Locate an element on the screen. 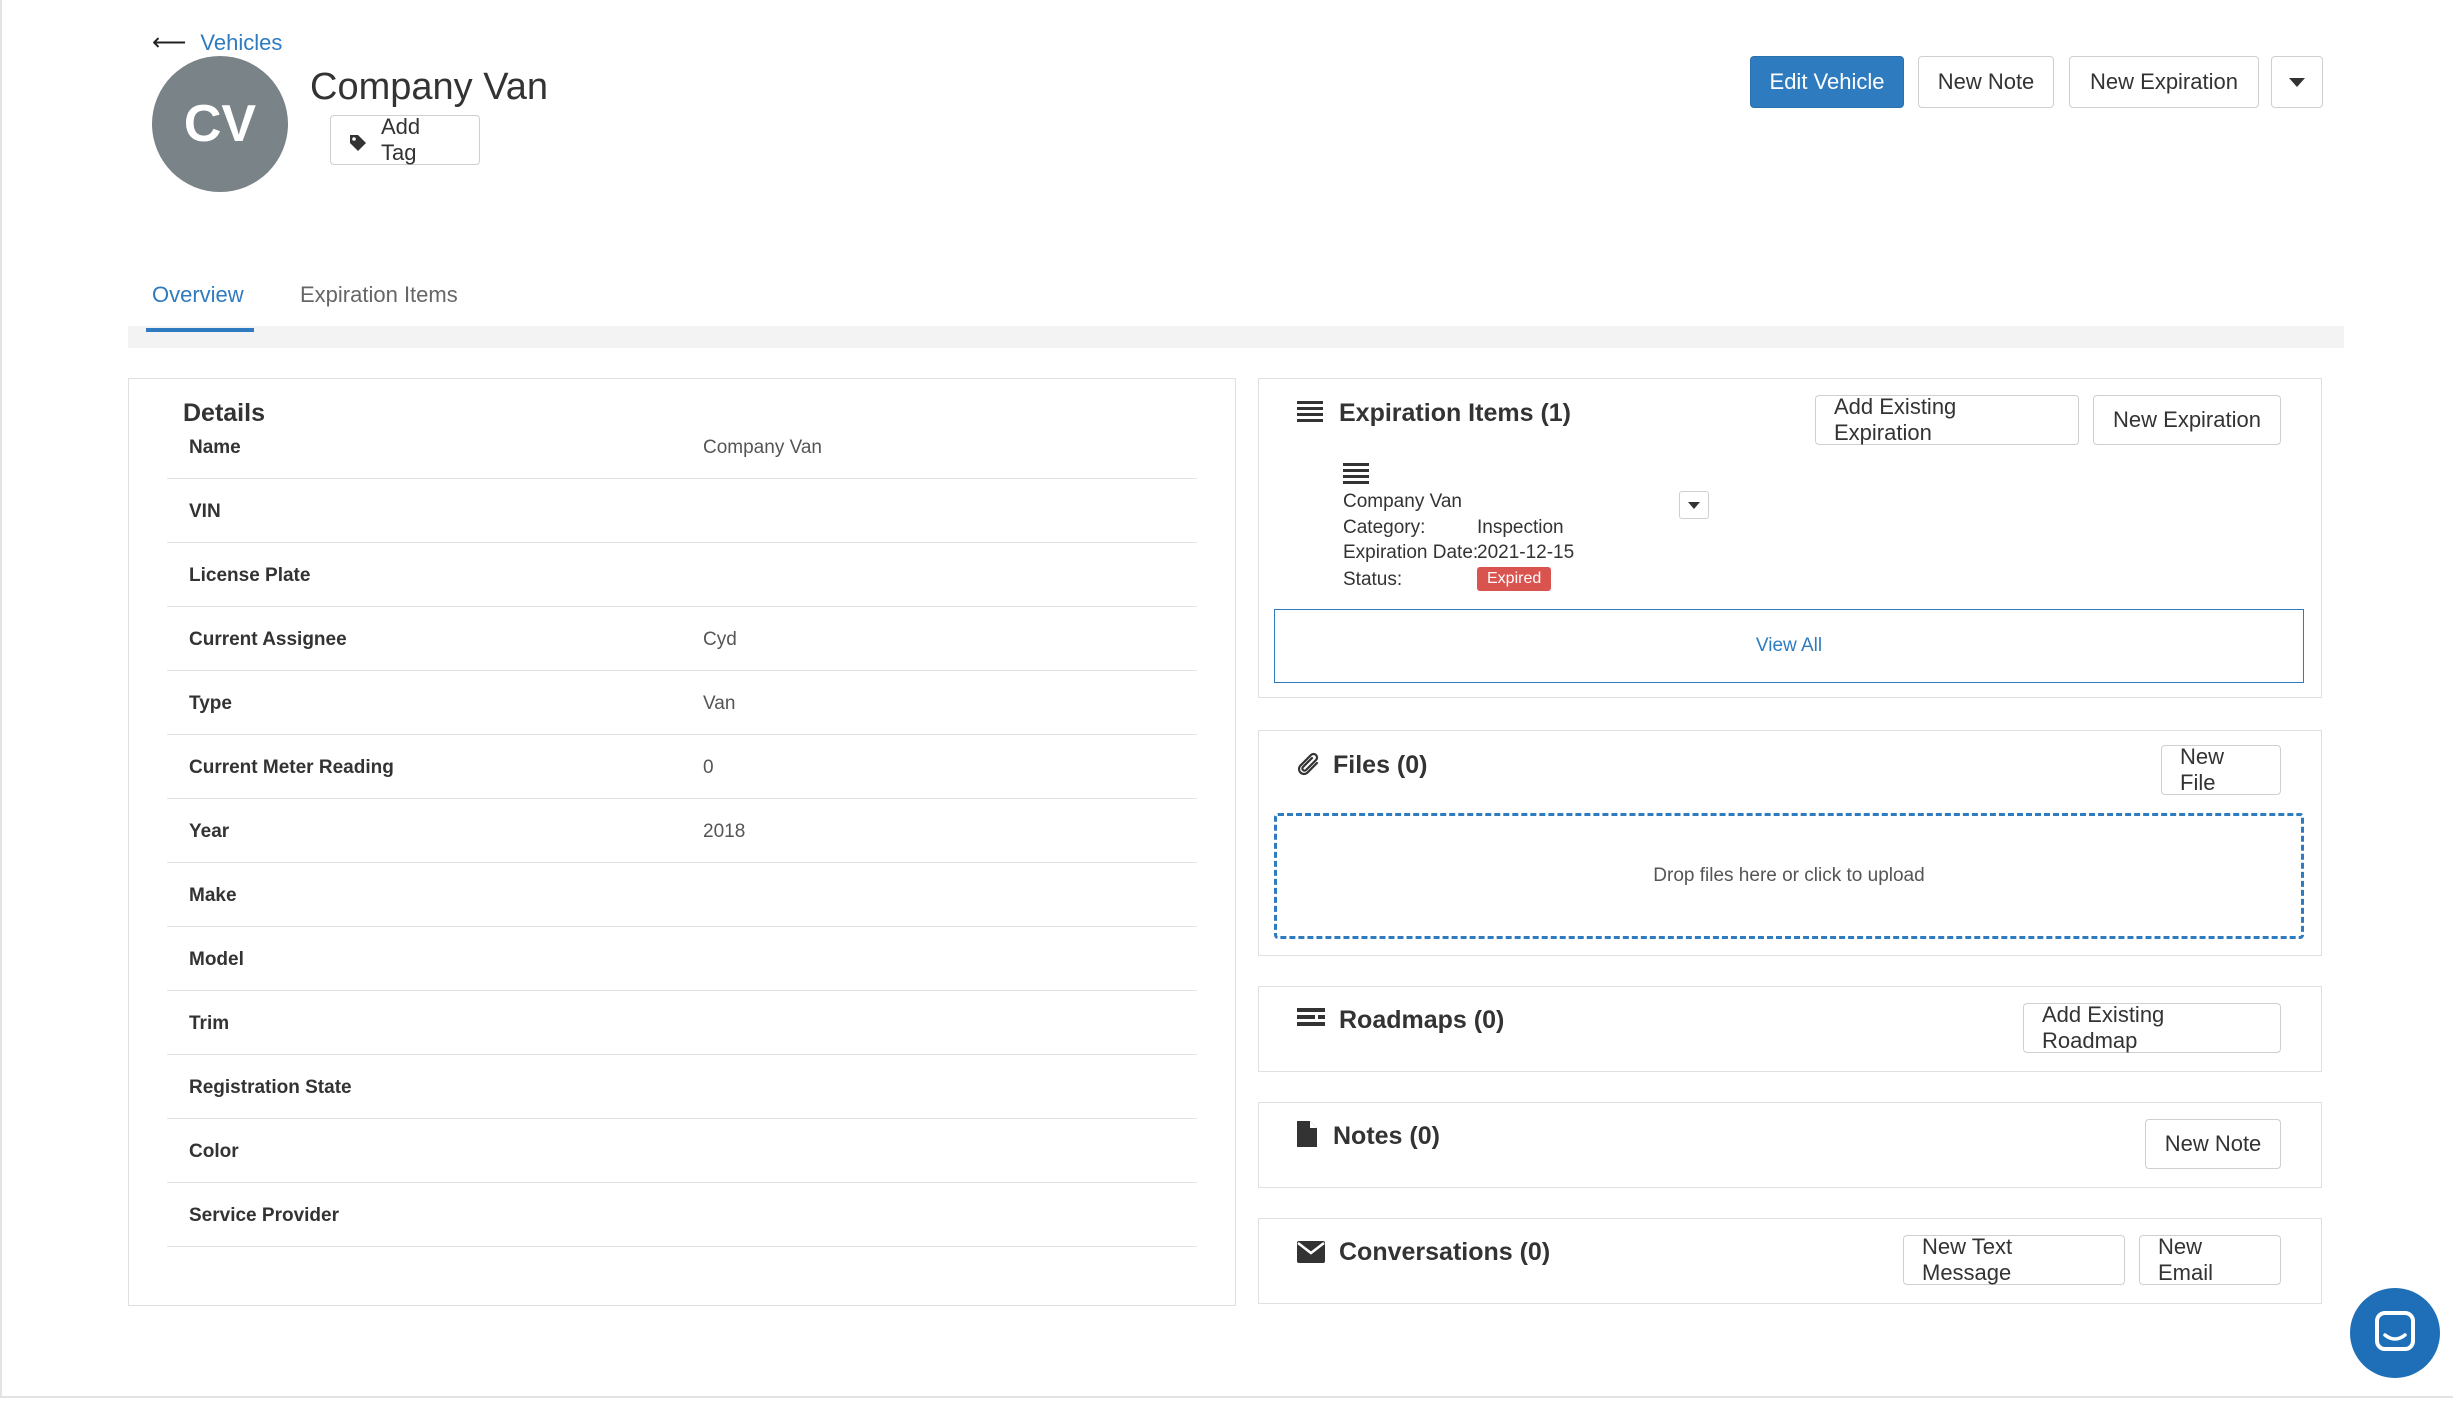  detail-row: Name Company Van is located at coordinates (682, 447).